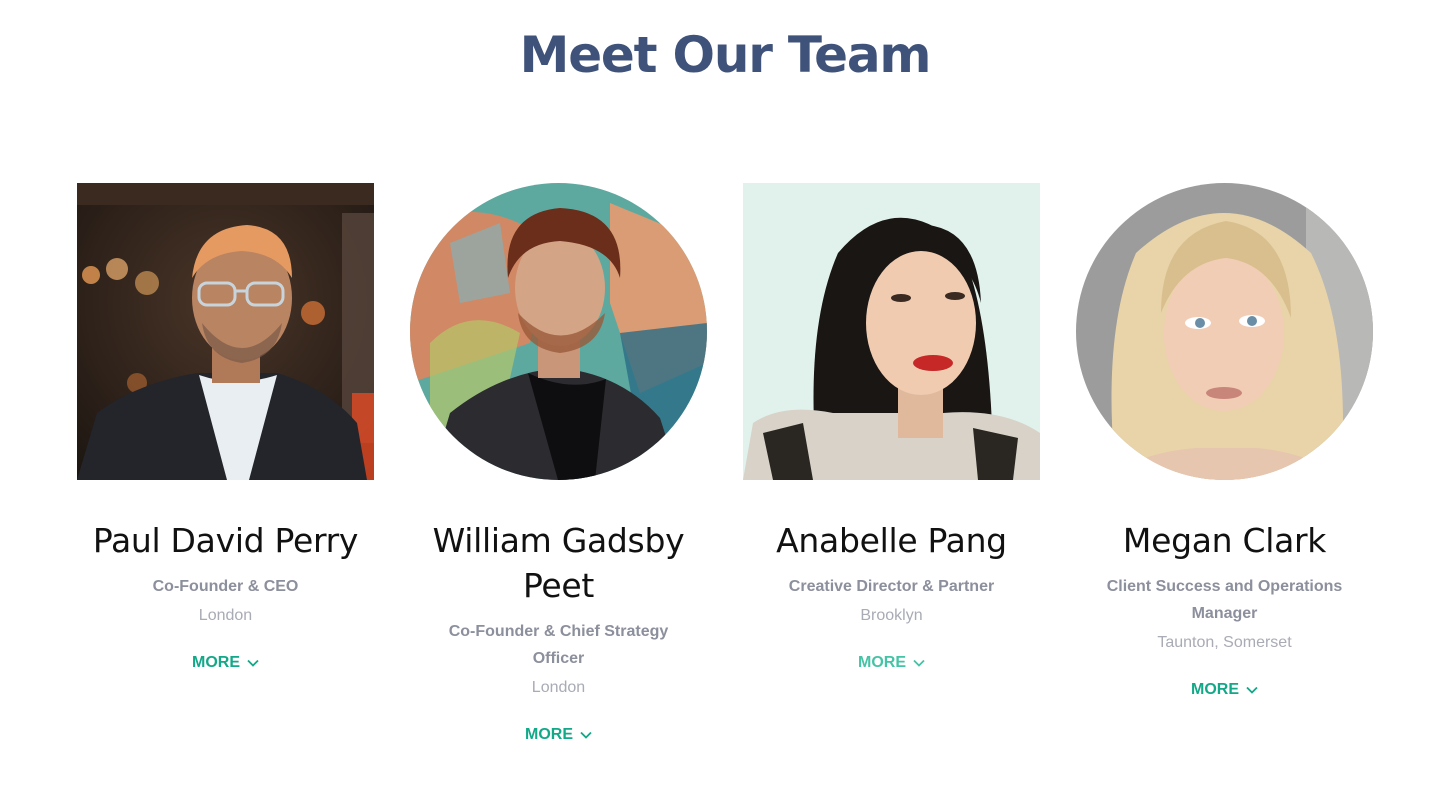  What do you see at coordinates (225, 586) in the screenshot?
I see `member-role: Co-Founder & CEO` at bounding box center [225, 586].